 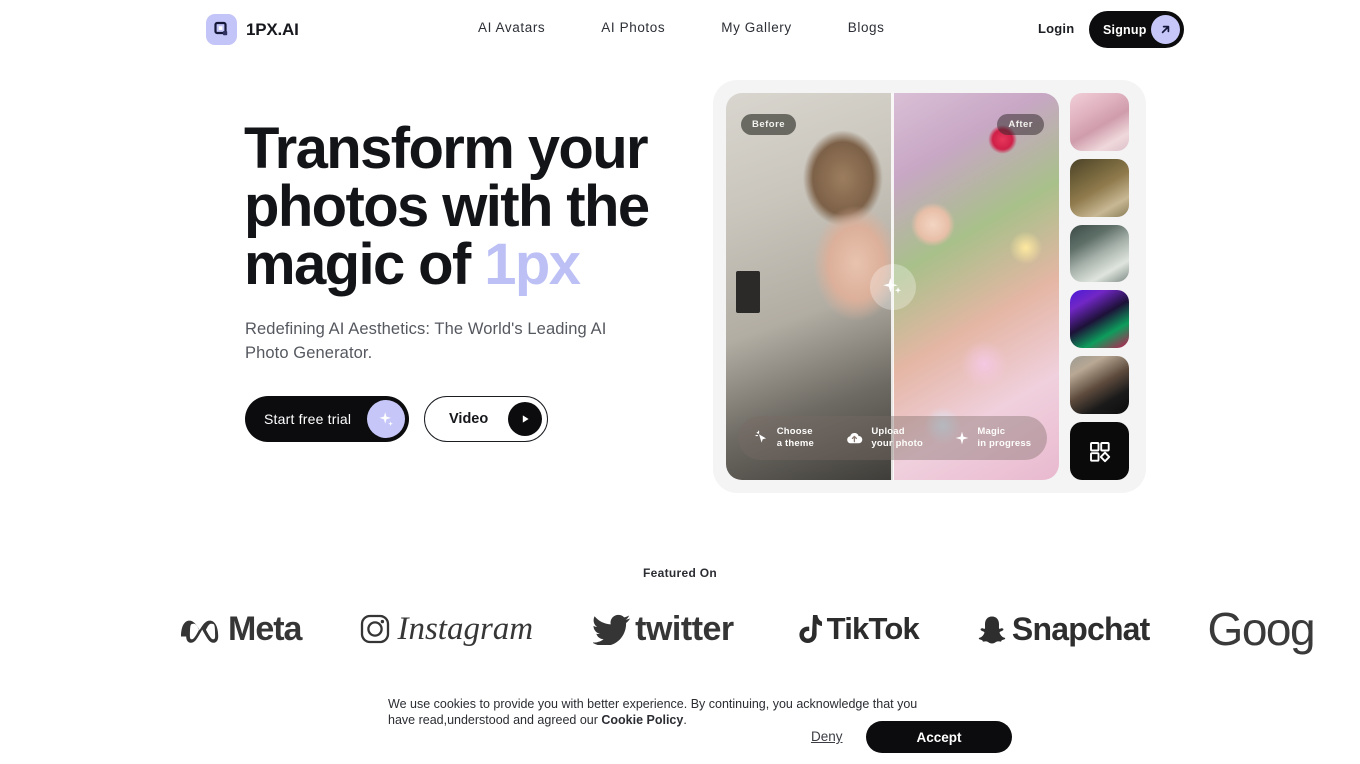 I want to click on before-label: Before, so click(x=769, y=124).